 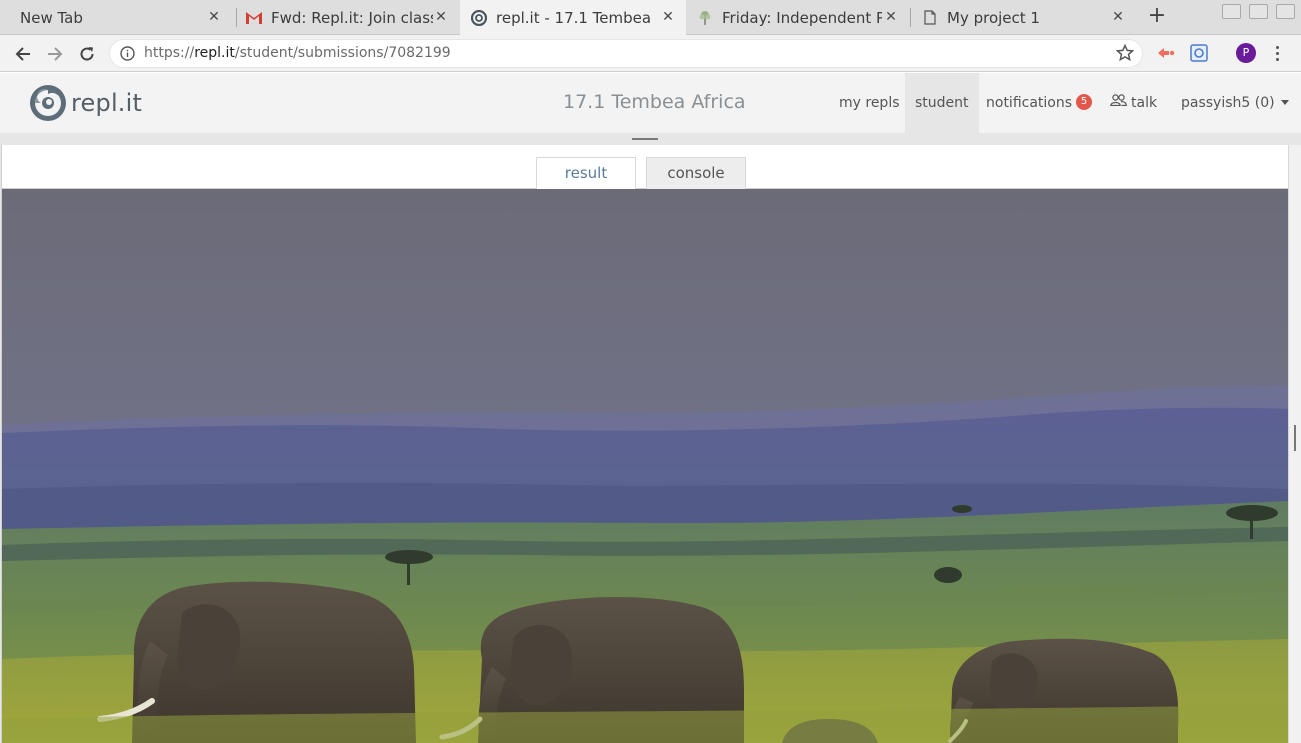 What do you see at coordinates (342, 53) in the screenshot?
I see `url-path: /student/submissions/7082199` at bounding box center [342, 53].